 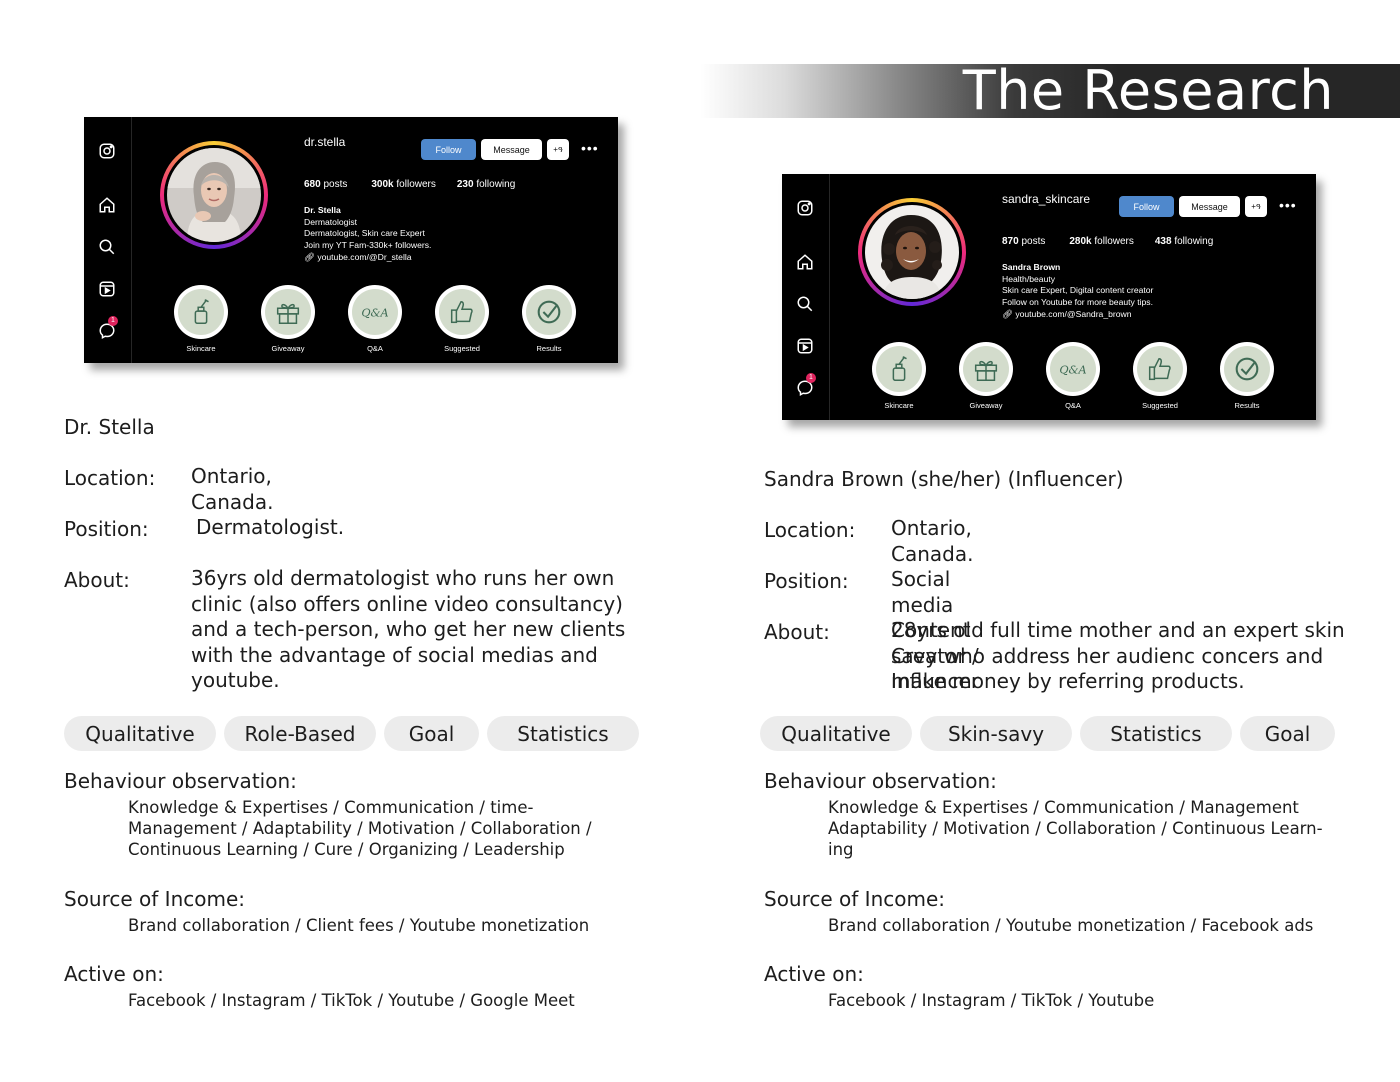 I want to click on persona-tags: Qualitative Role-Based Goal Statistics, so click(x=355, y=733).